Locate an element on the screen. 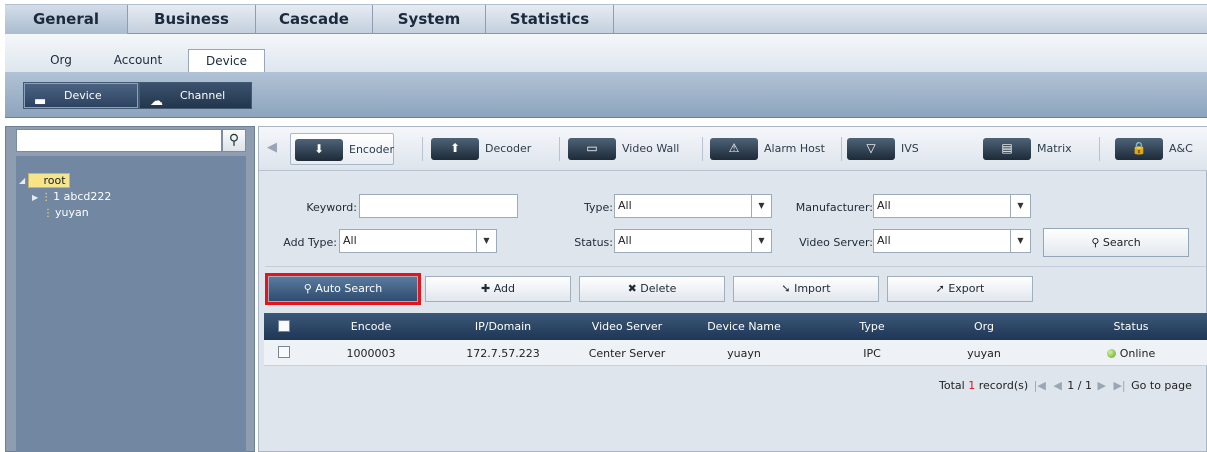 Image resolution: width=1207 pixels, height=452 pixels. category-label: IVS is located at coordinates (910, 148).